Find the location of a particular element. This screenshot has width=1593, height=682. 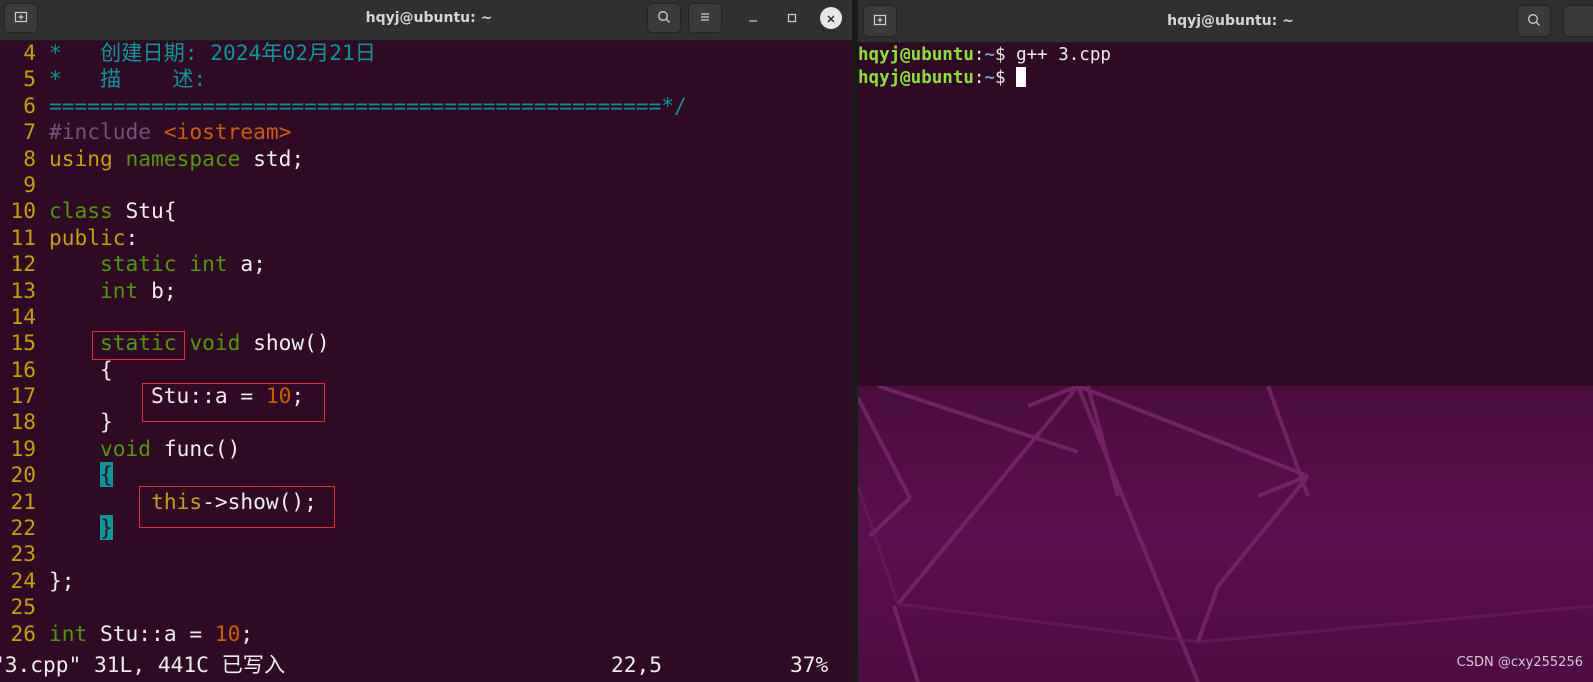

menu-button is located at coordinates (705, 18).